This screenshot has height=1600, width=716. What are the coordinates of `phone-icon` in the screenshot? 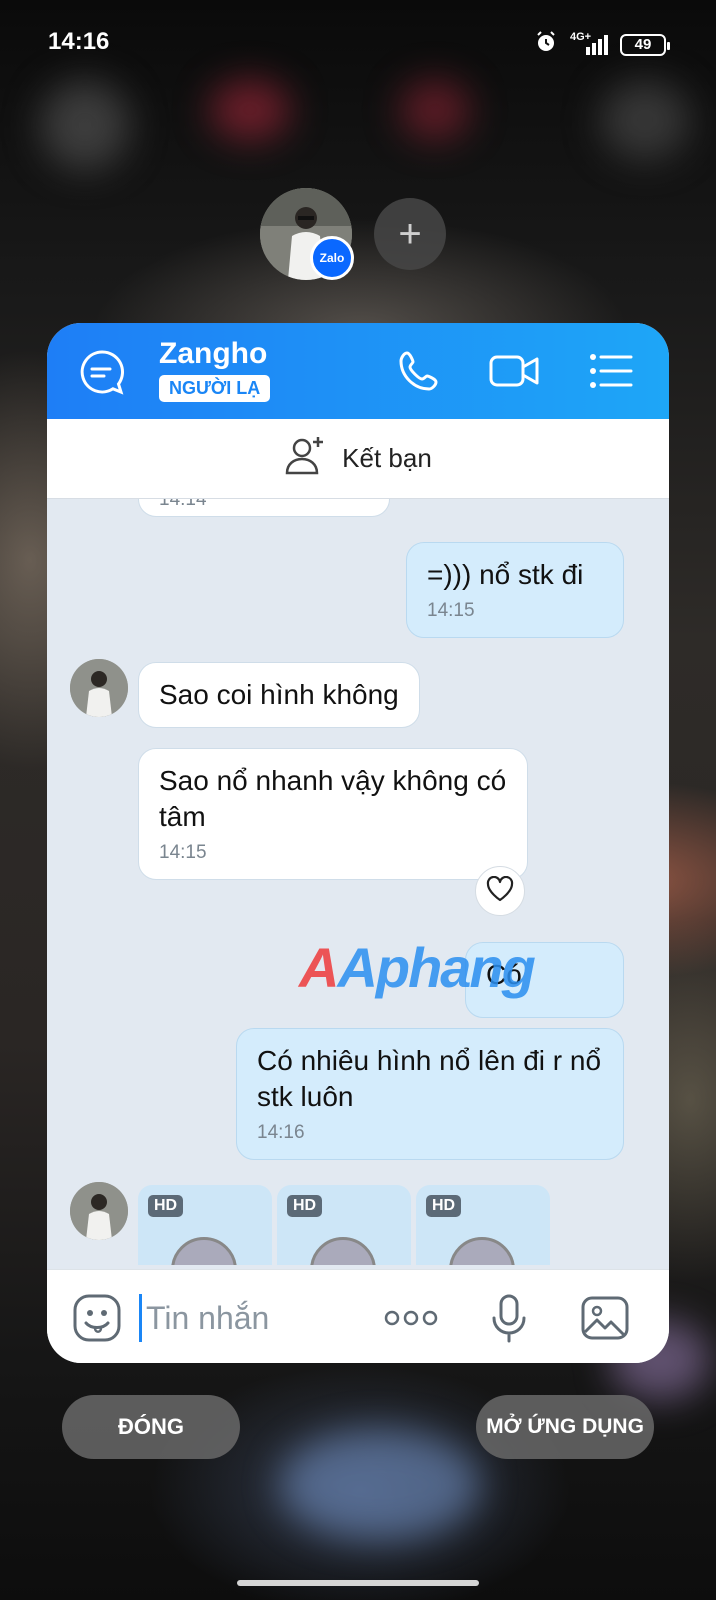 It's located at (419, 371).